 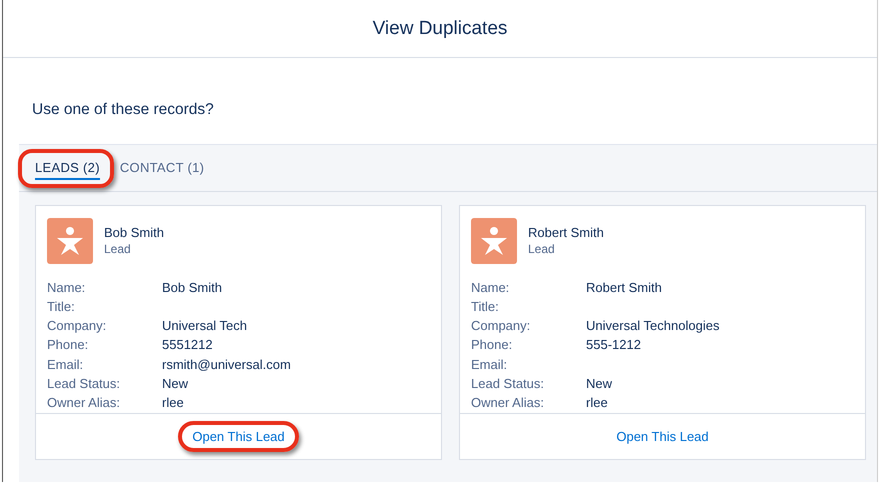 I want to click on record-name: Robert Smith, so click(x=566, y=232).